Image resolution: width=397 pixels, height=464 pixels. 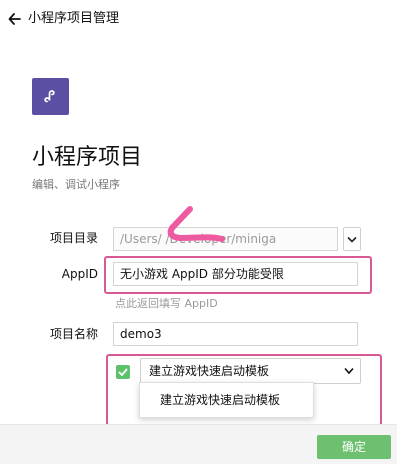 I want to click on back-nav: 小程序项目管理, so click(x=63, y=19).